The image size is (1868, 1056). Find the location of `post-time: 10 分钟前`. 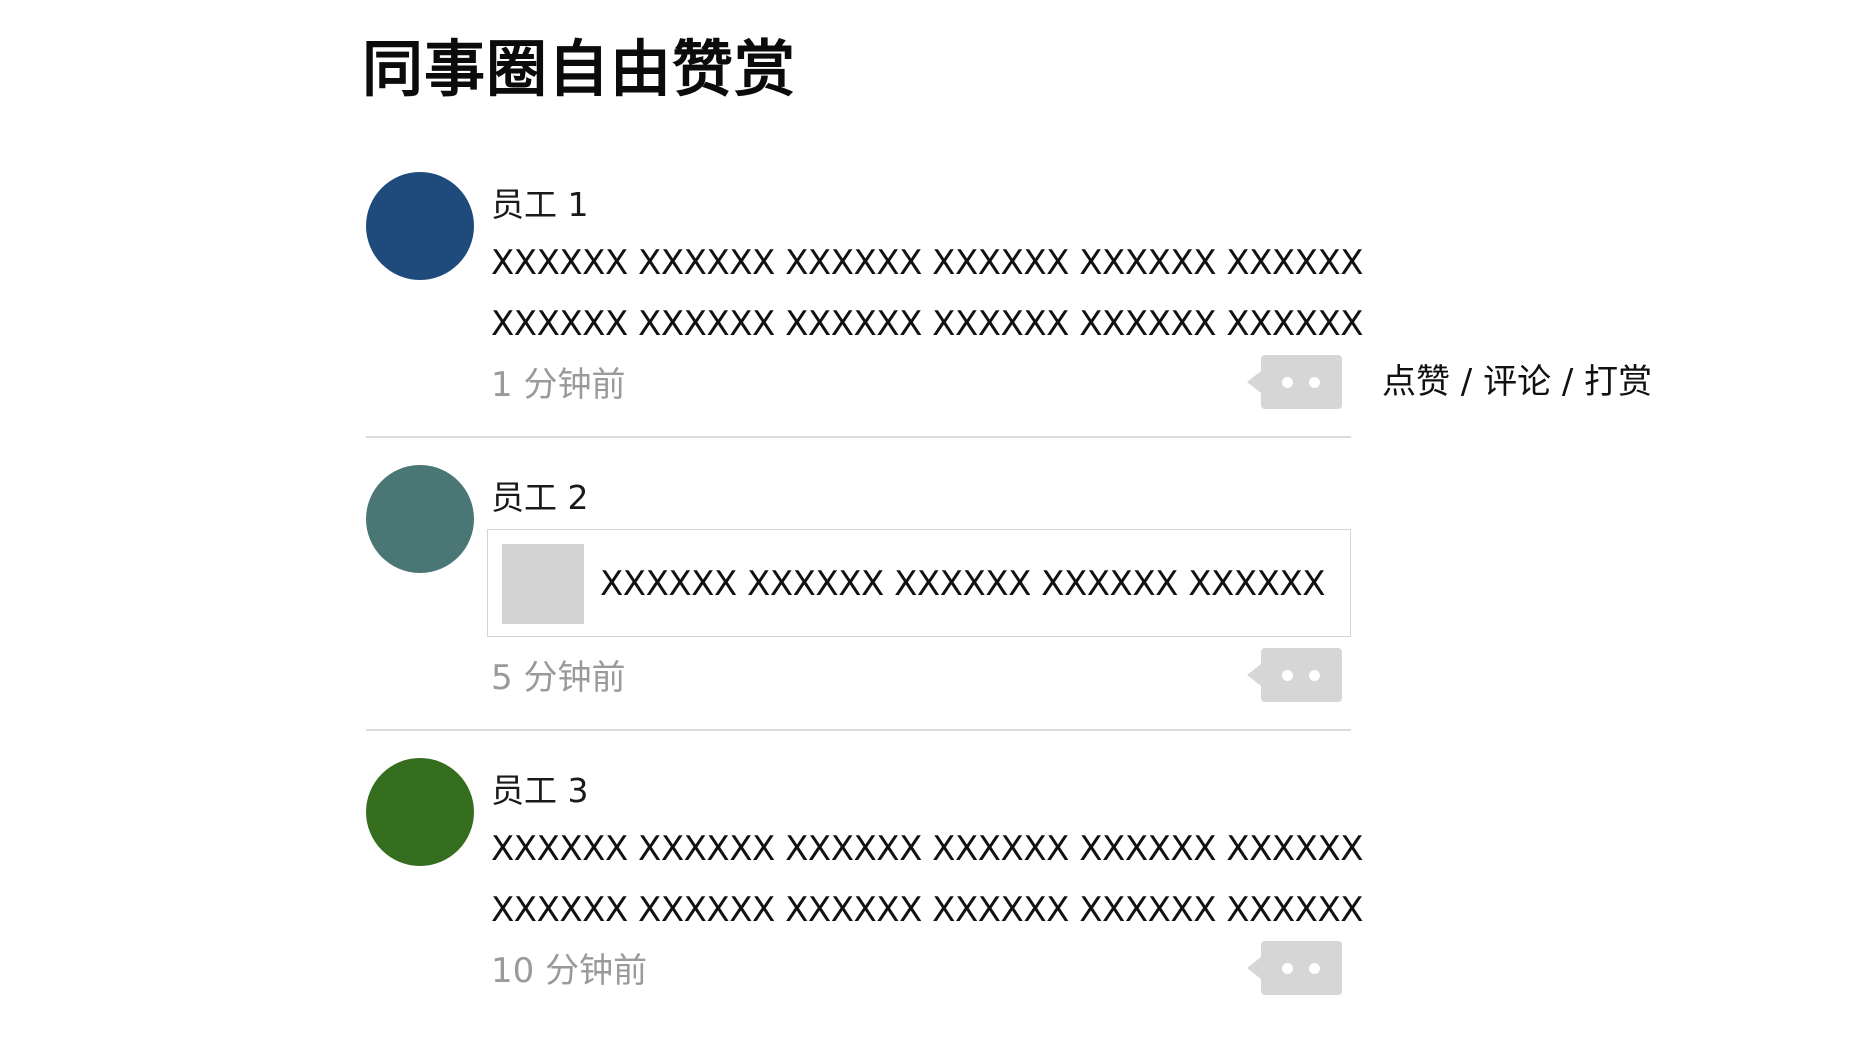

post-time: 10 分钟前 is located at coordinates (569, 971).